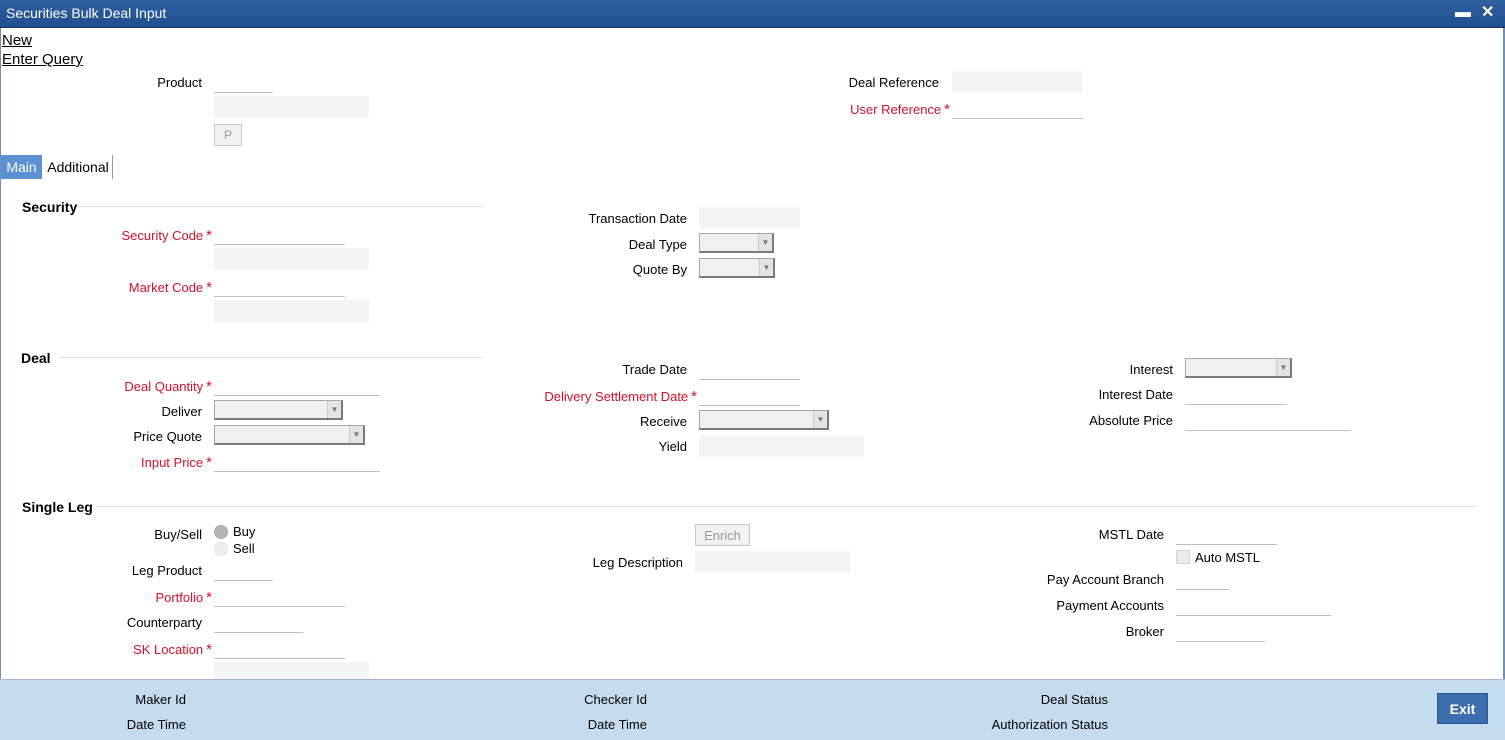 This screenshot has width=1505, height=740. I want to click on close-icon: ✕, so click(1487, 13).